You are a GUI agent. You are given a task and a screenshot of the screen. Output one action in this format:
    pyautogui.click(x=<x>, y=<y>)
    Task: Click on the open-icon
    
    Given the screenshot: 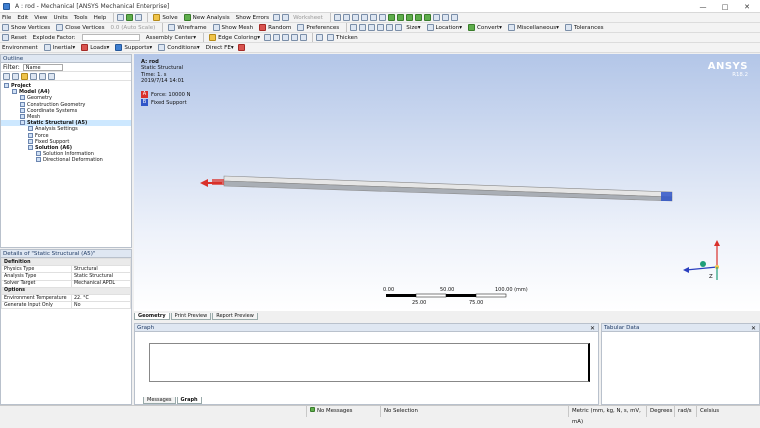 What is the action you would take?
    pyautogui.click(x=121, y=17)
    